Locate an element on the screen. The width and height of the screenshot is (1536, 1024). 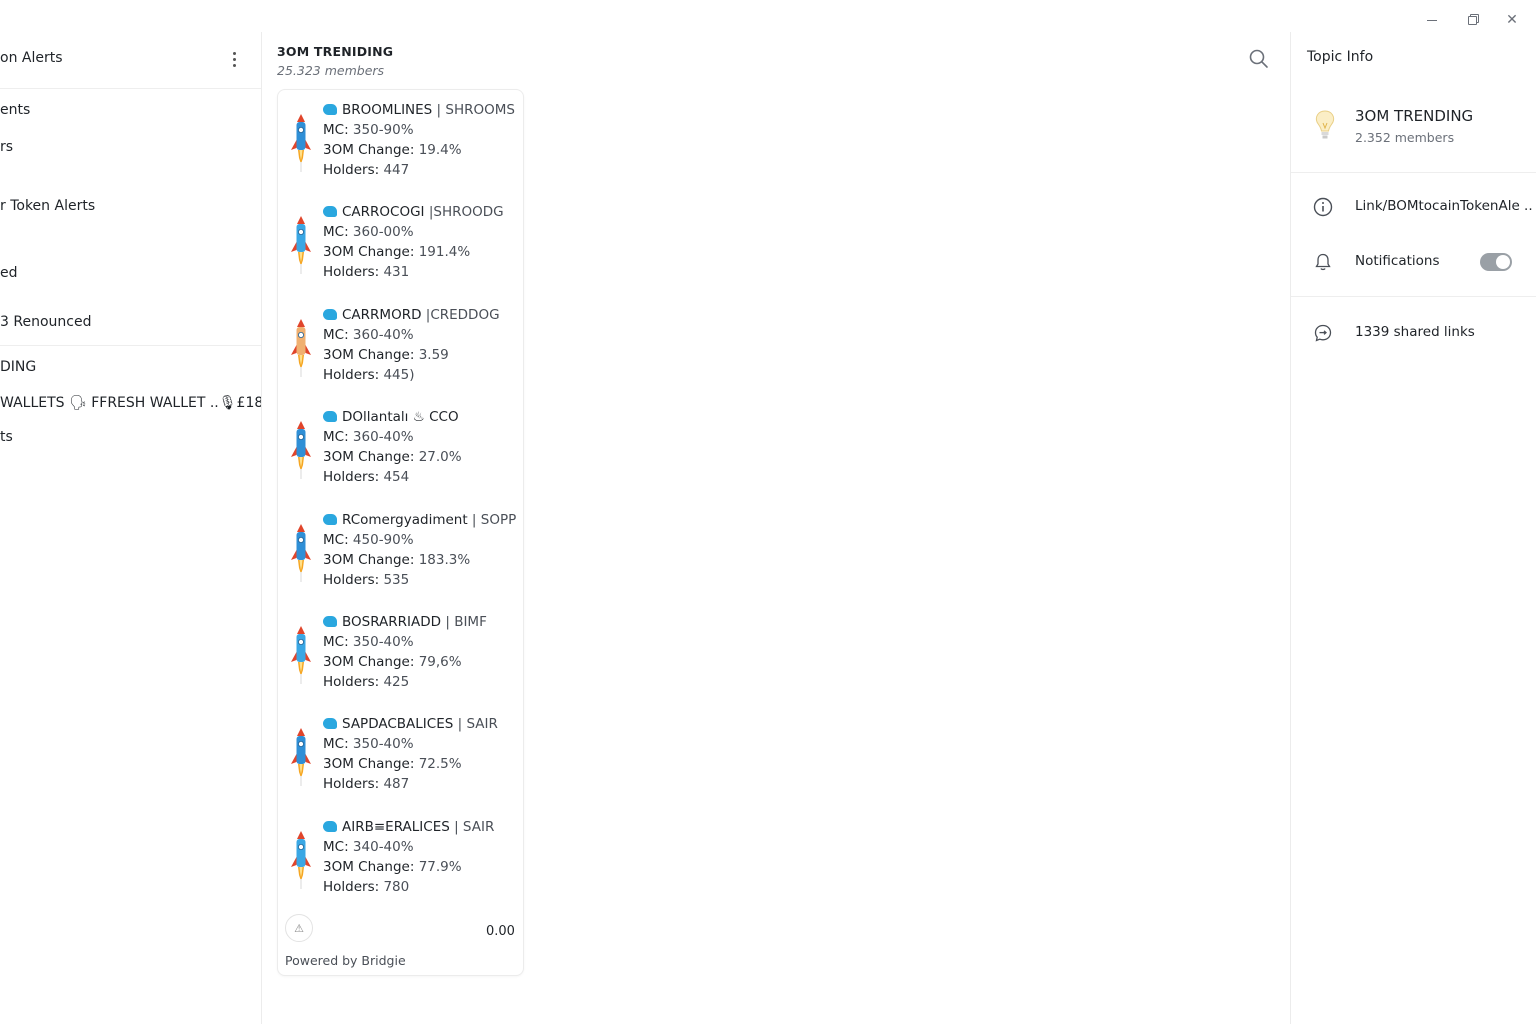
powered-by-label: Powered by Bridgie is located at coordinates (345, 960).